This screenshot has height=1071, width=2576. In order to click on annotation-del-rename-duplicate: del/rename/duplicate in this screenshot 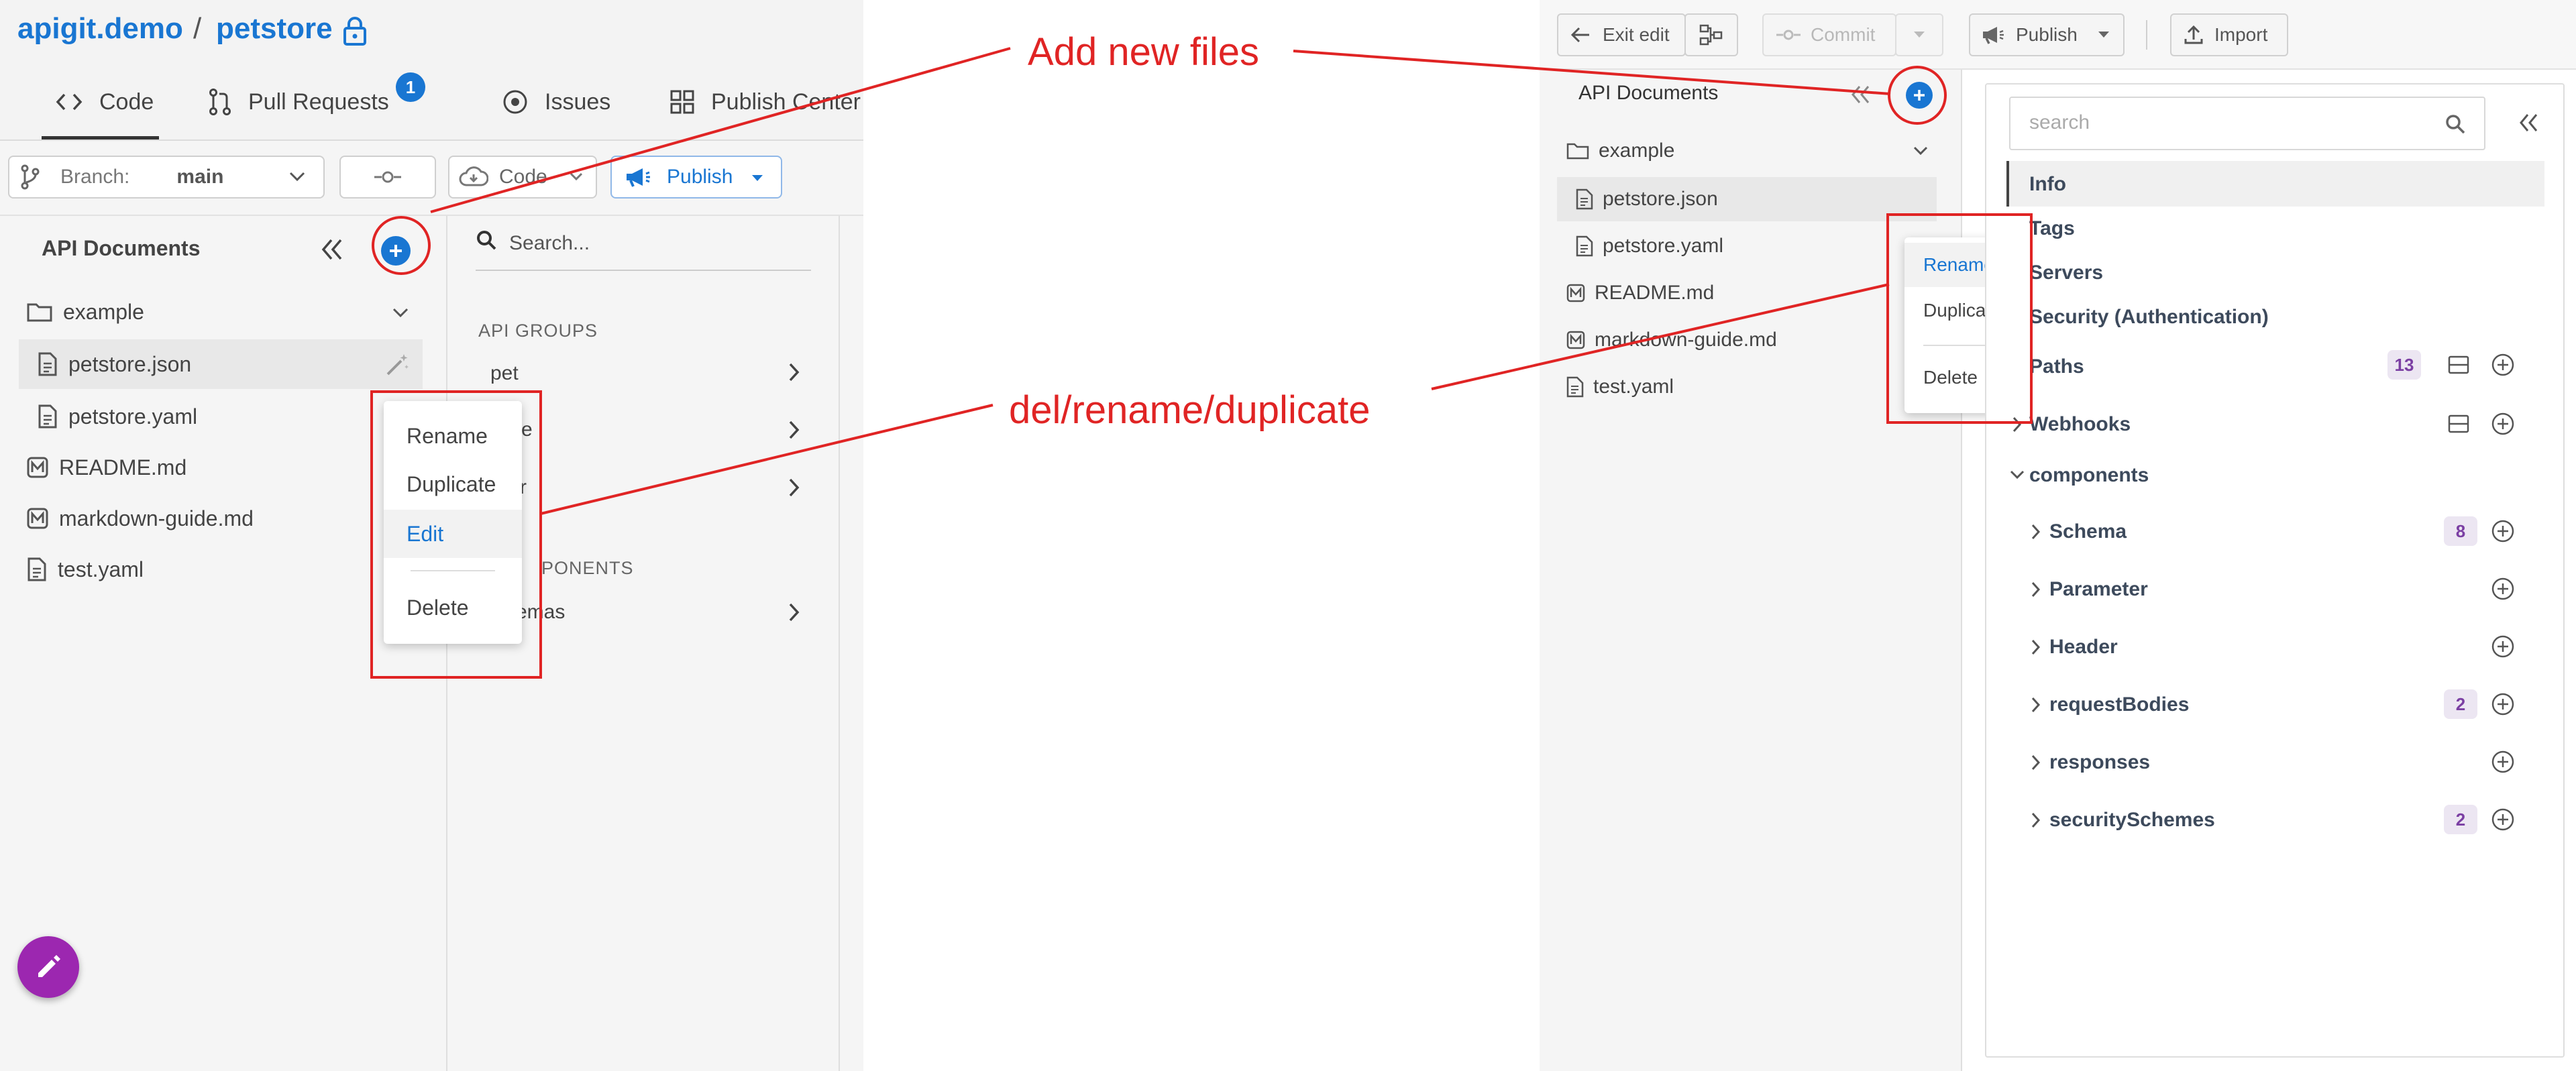, I will do `click(1190, 410)`.